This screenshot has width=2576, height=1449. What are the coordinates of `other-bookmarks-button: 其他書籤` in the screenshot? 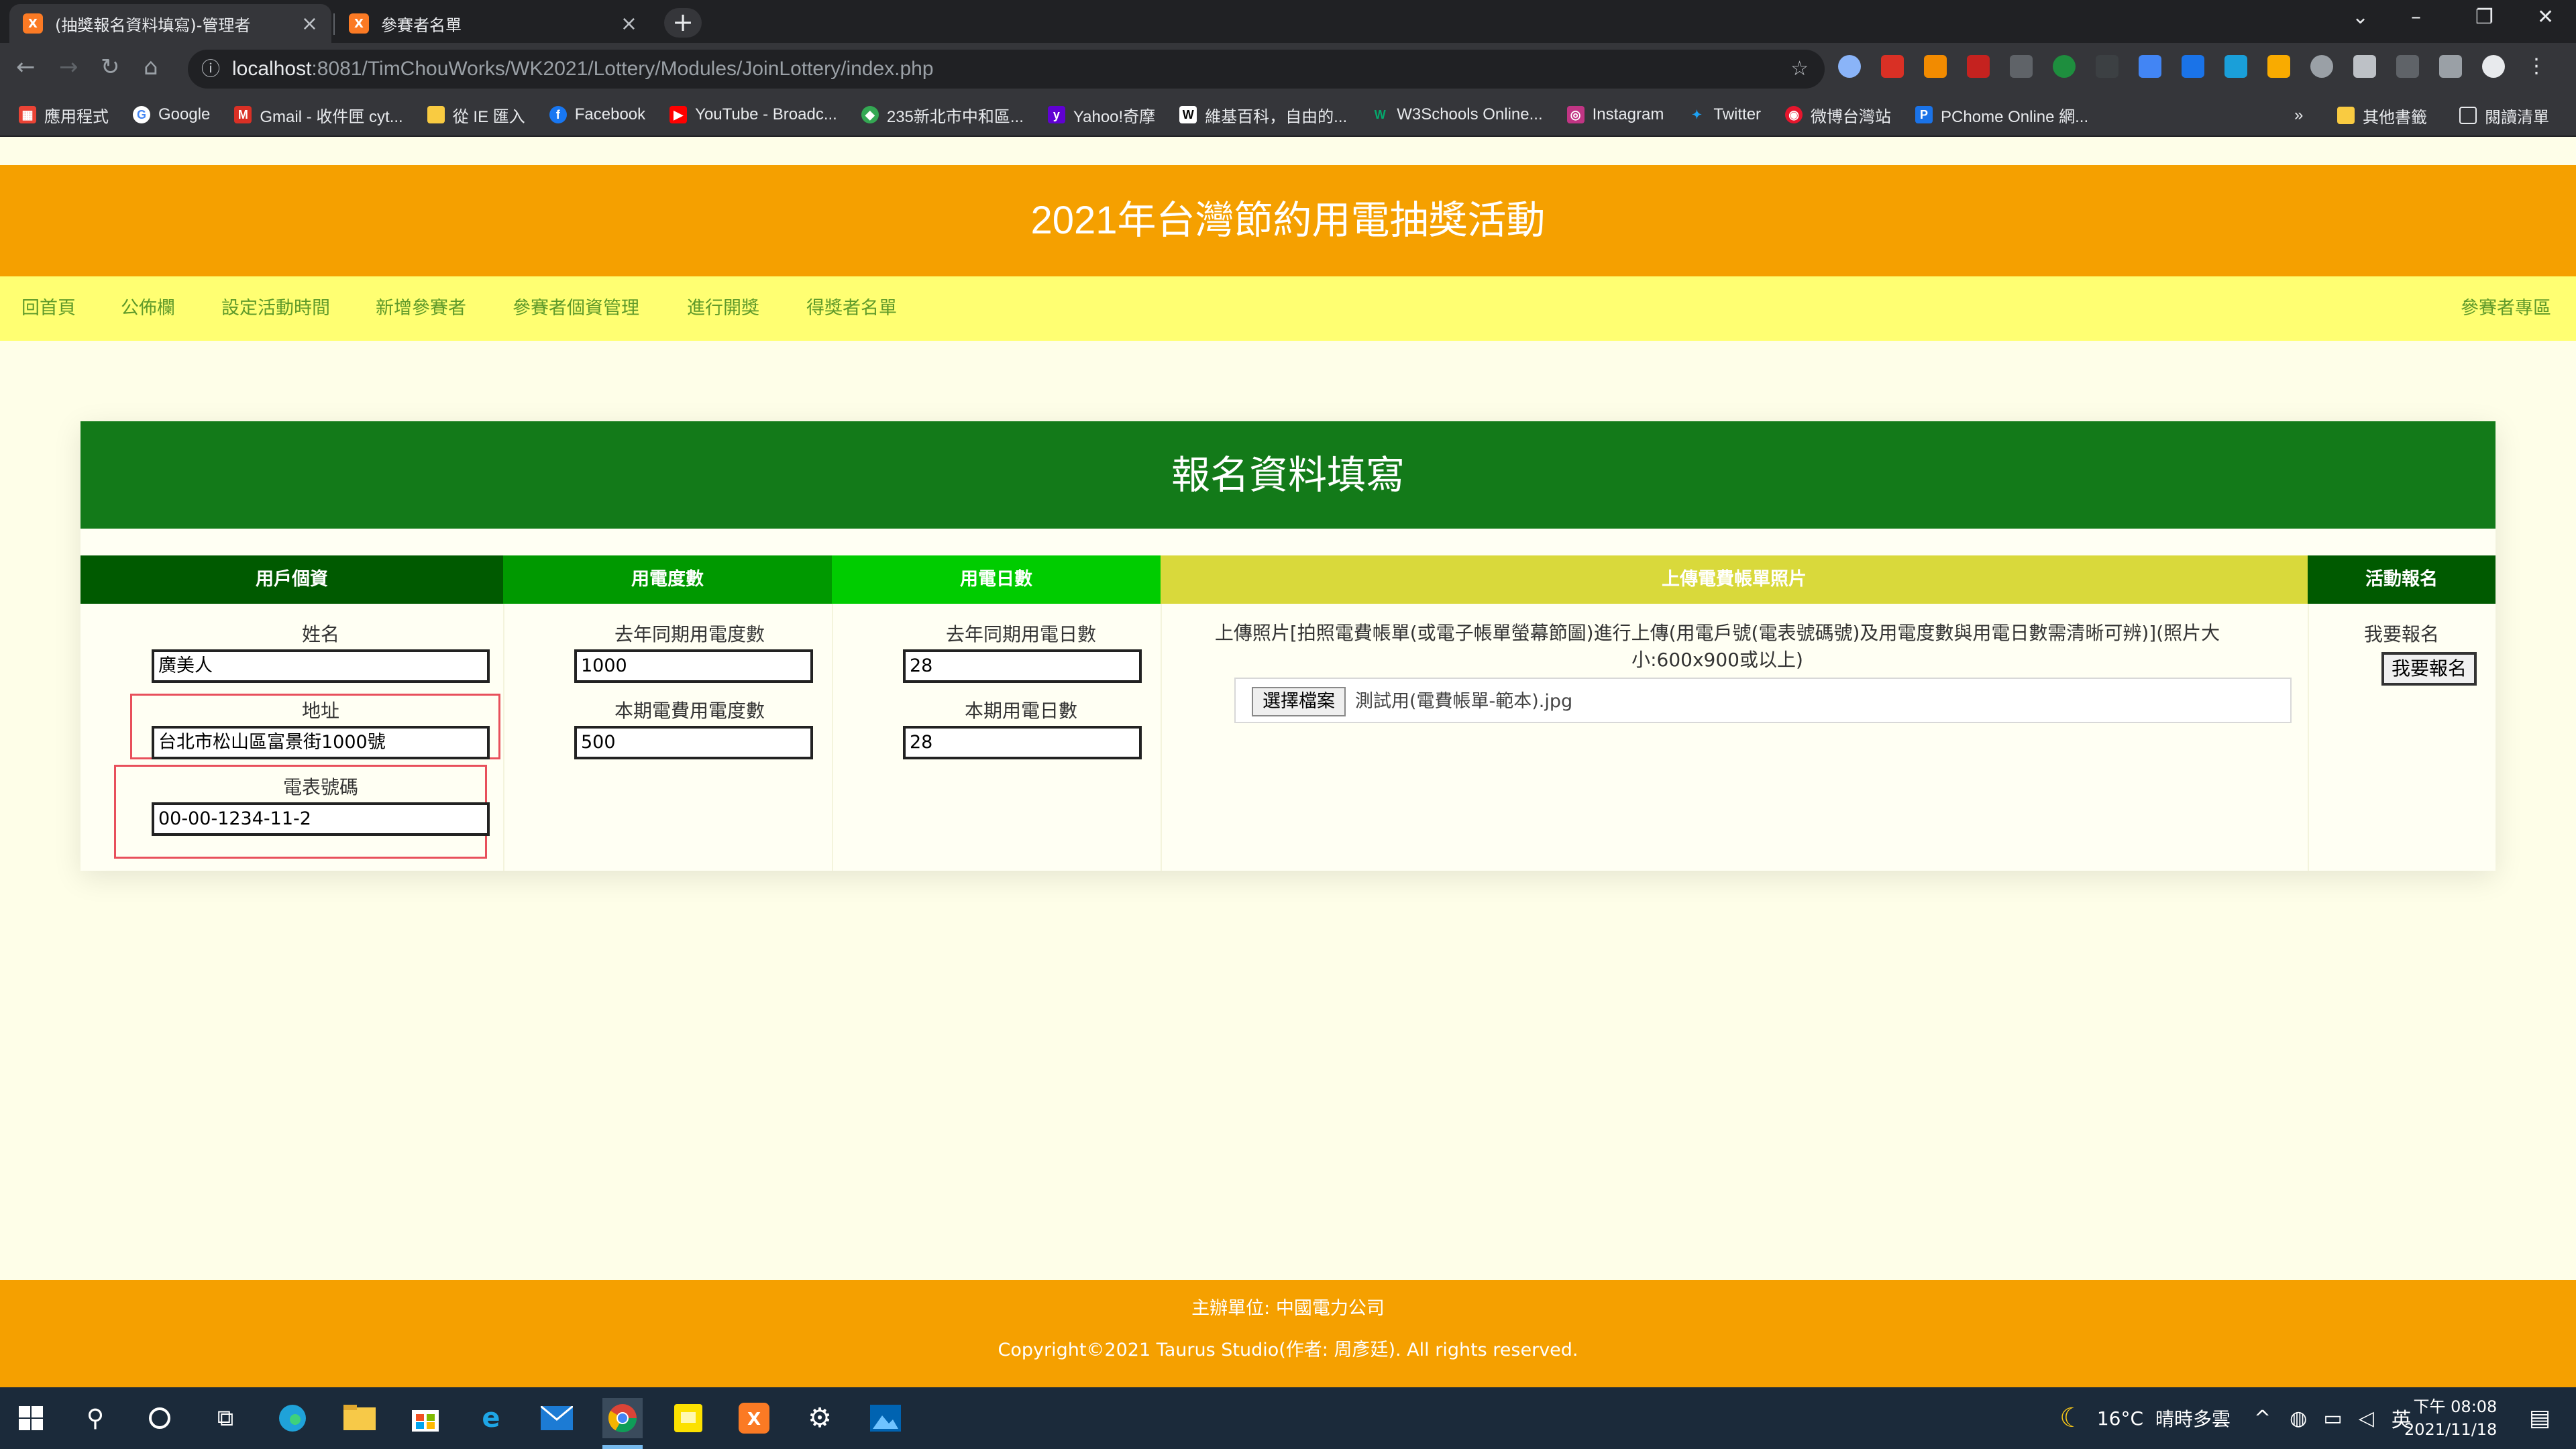 It's located at (2382, 115).